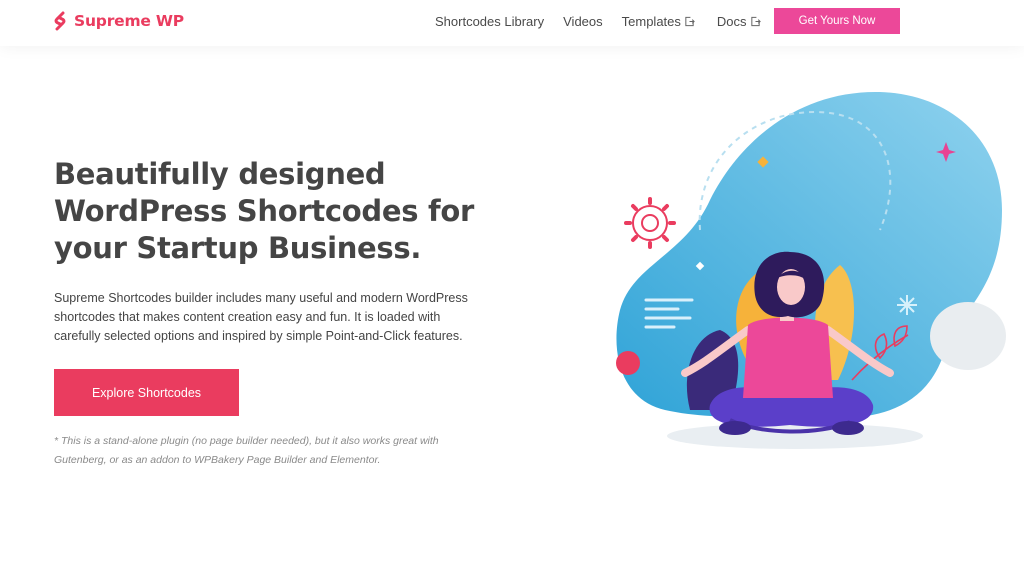  Describe the element at coordinates (837, 21) in the screenshot. I see `get-yours-now-button: Get Yours Now` at that location.